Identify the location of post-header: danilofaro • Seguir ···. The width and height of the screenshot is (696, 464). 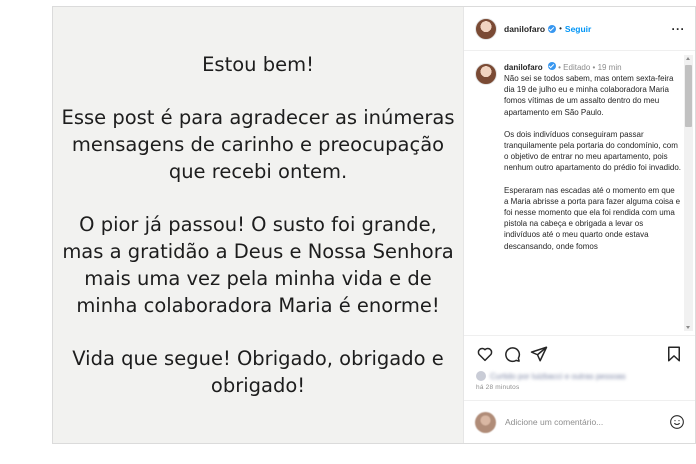
(579, 29).